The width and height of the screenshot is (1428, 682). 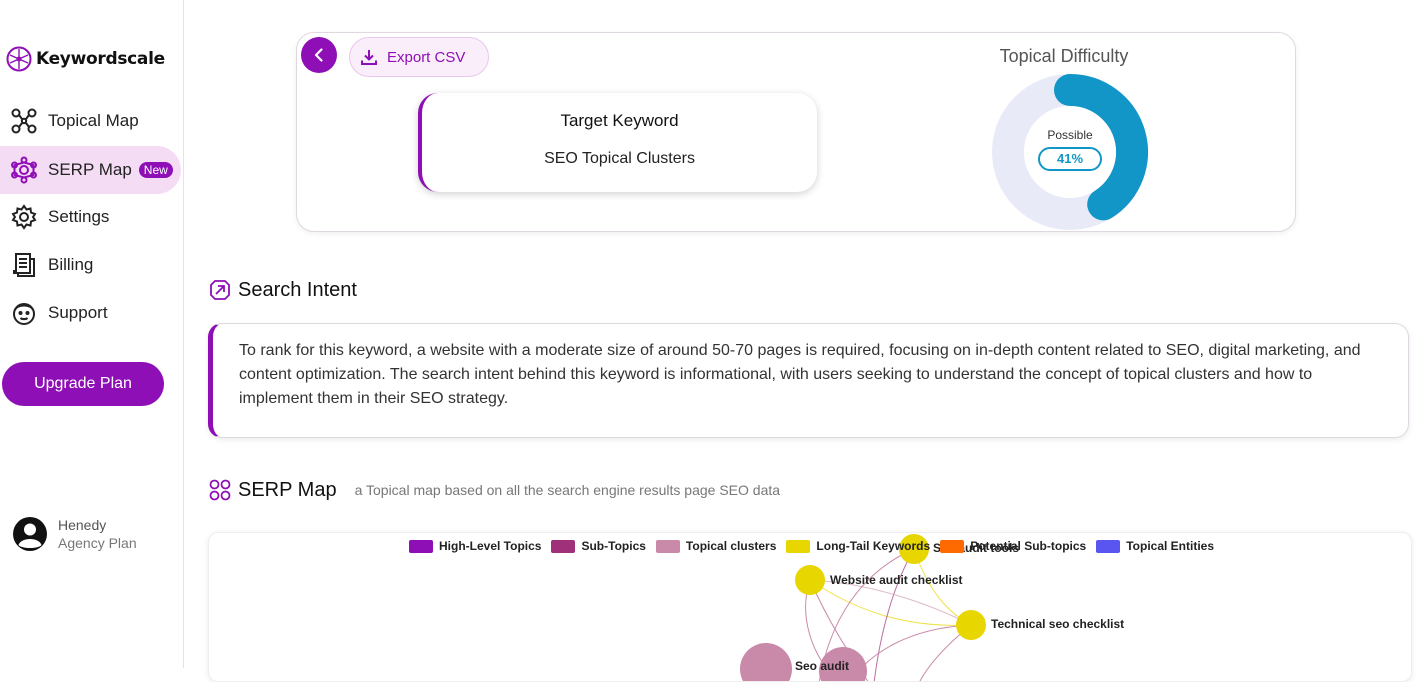 I want to click on node-label: Seo audit, so click(x=822, y=666).